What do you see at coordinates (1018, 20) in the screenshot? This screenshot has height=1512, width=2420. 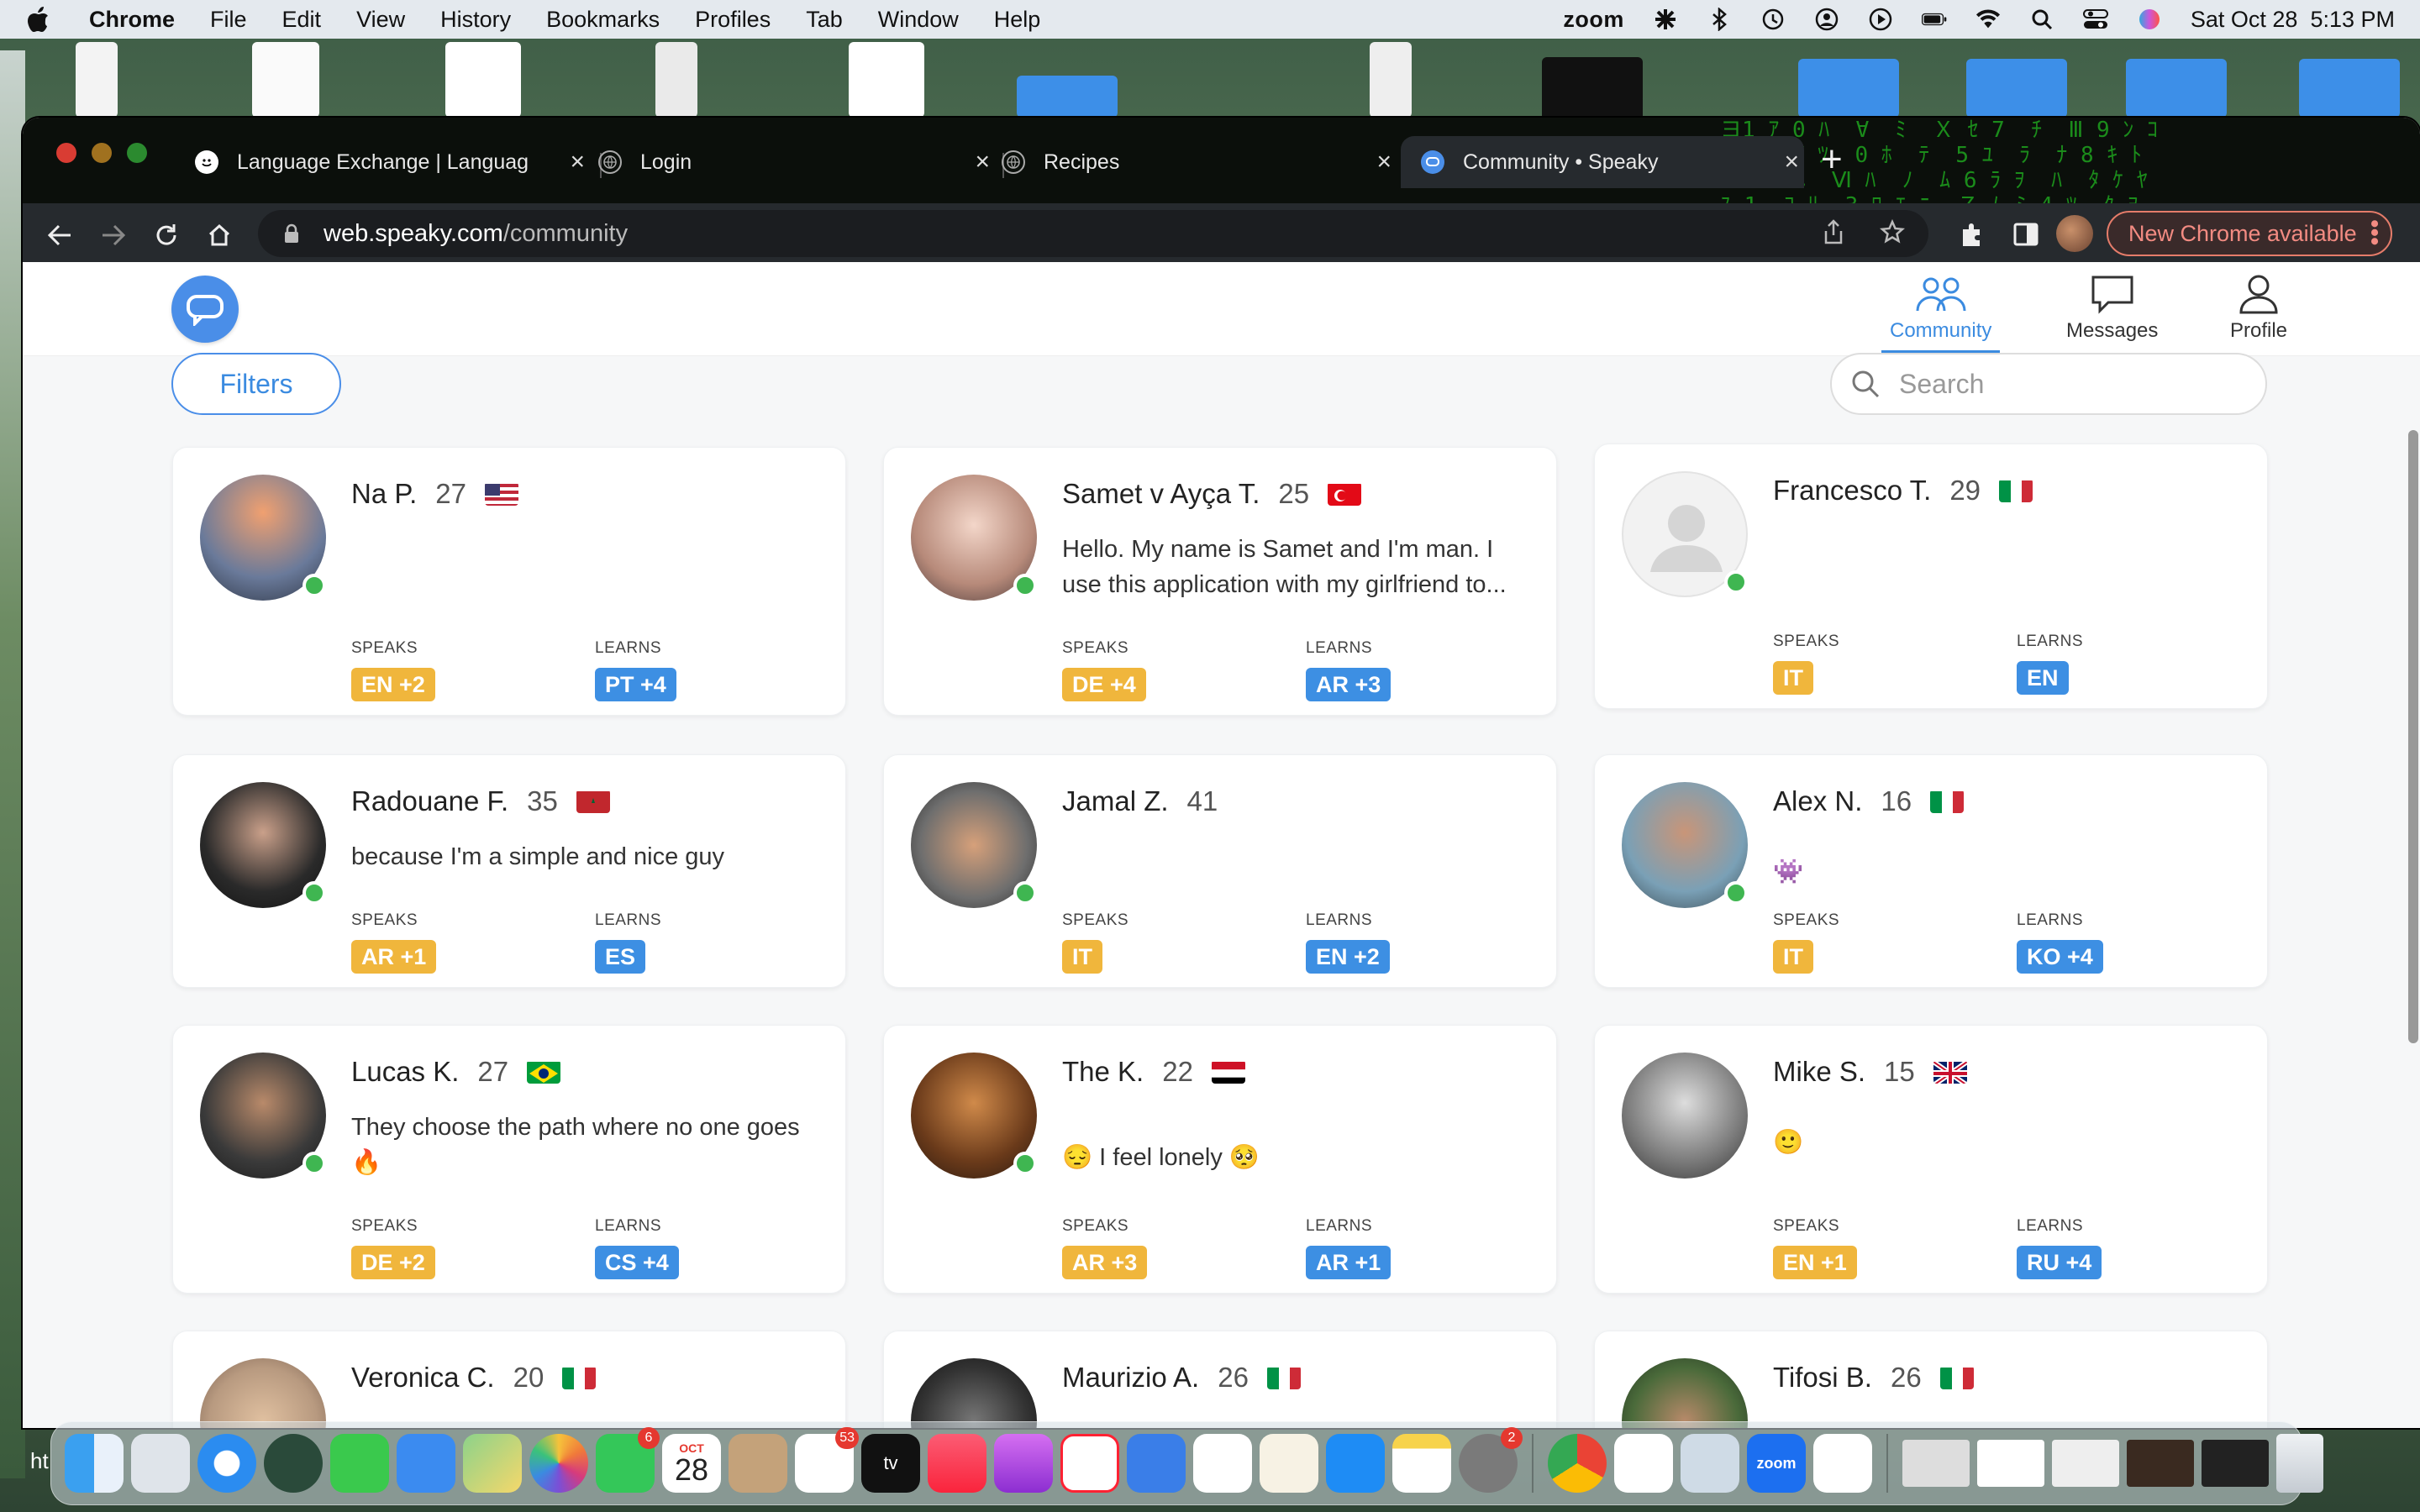 I see `menu-help: Help` at bounding box center [1018, 20].